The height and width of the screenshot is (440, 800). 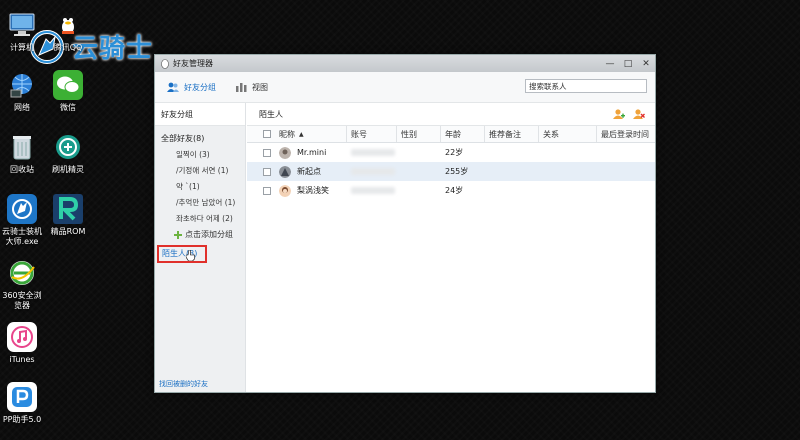 What do you see at coordinates (409, 134) in the screenshot?
I see `column-label: 性别` at bounding box center [409, 134].